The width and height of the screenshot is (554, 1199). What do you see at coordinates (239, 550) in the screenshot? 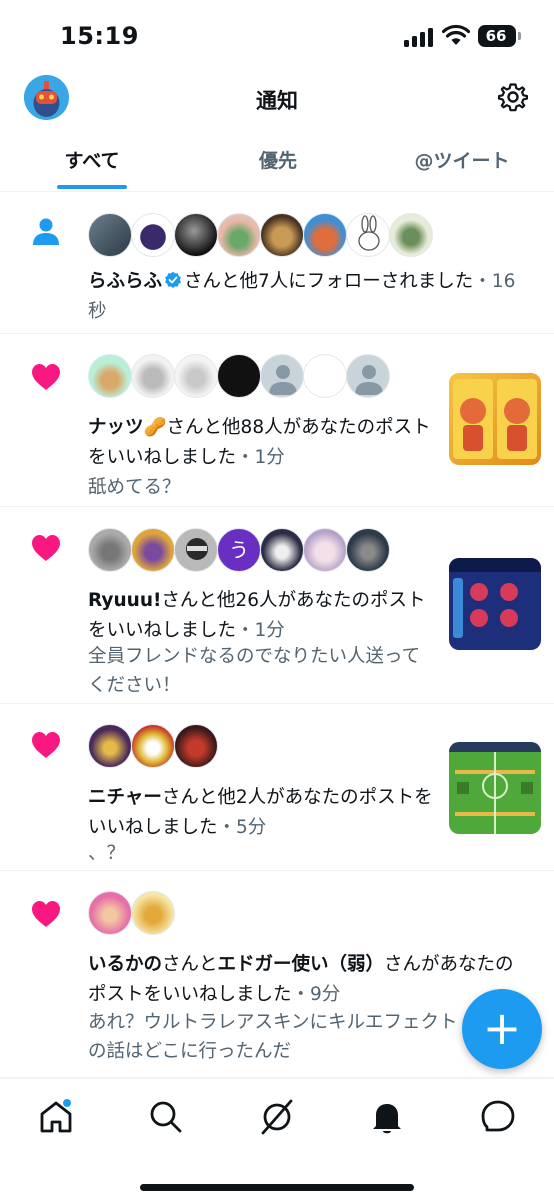
I see `avatar: う` at bounding box center [239, 550].